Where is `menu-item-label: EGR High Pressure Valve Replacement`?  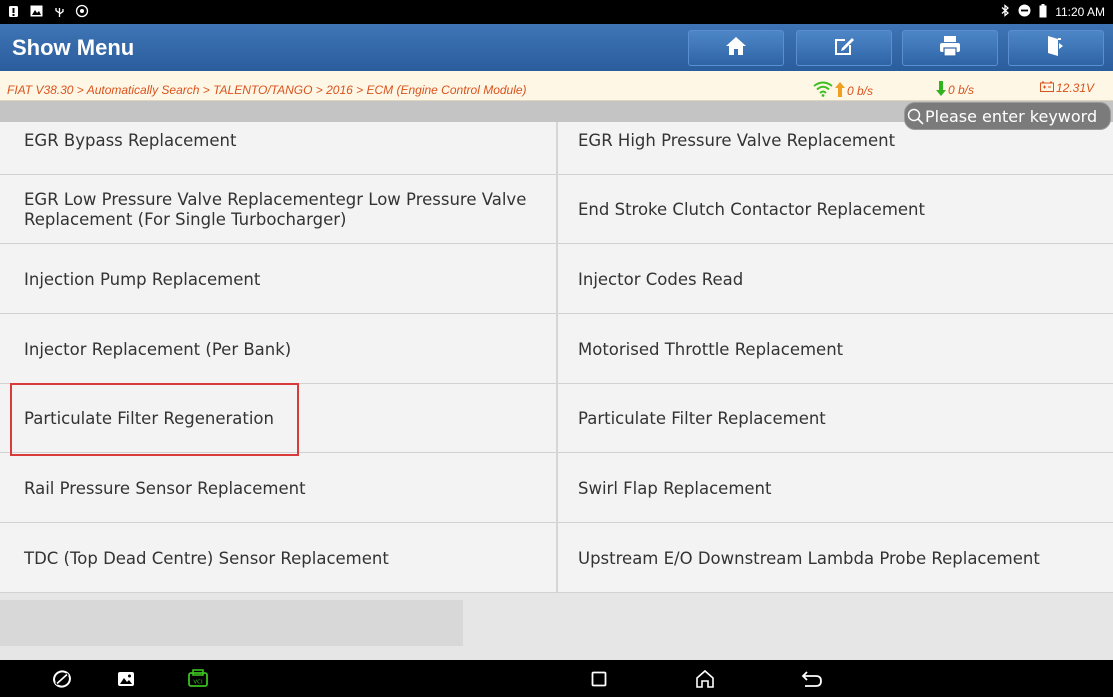
menu-item-label: EGR High Pressure Valve Replacement is located at coordinates (737, 140).